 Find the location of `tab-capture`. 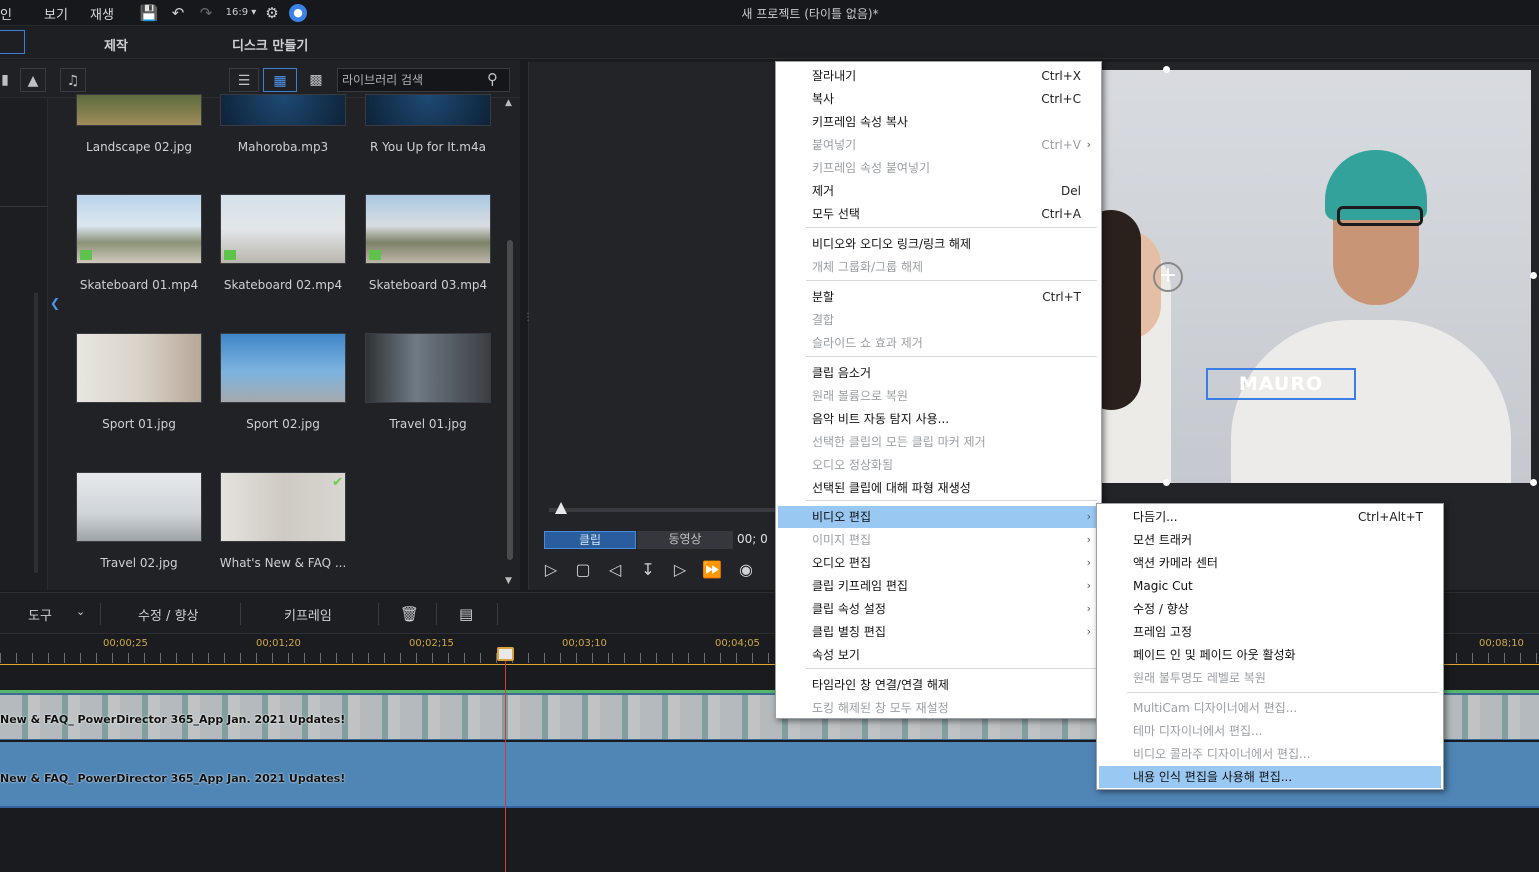

tab-capture is located at coordinates (12, 42).